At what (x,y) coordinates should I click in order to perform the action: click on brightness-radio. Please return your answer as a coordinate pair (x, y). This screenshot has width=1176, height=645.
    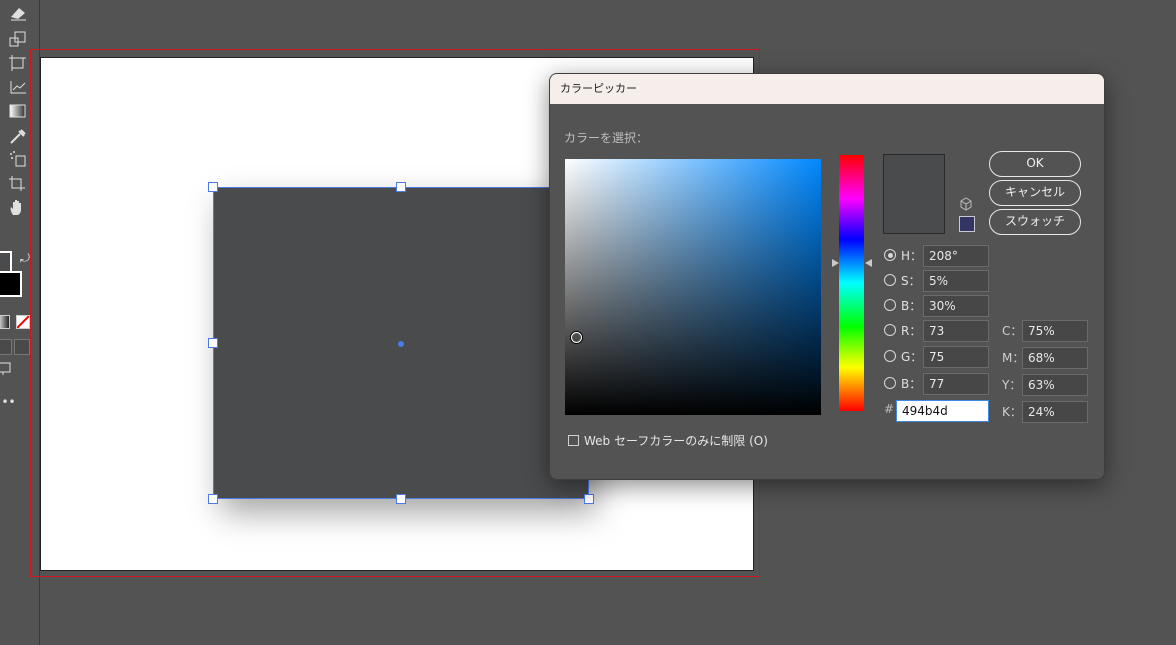
    Looking at the image, I should click on (890, 305).